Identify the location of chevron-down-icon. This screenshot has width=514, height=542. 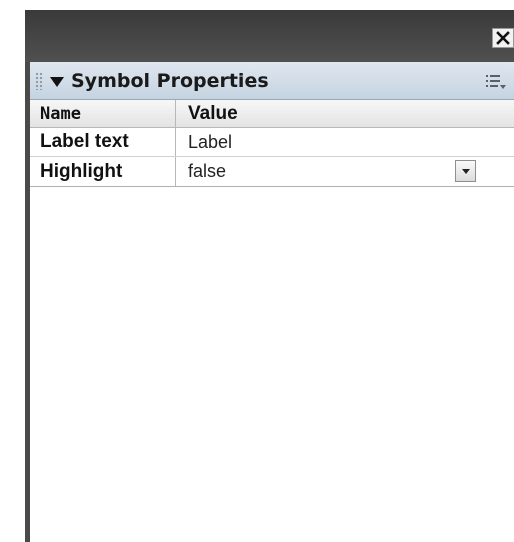
(465, 171).